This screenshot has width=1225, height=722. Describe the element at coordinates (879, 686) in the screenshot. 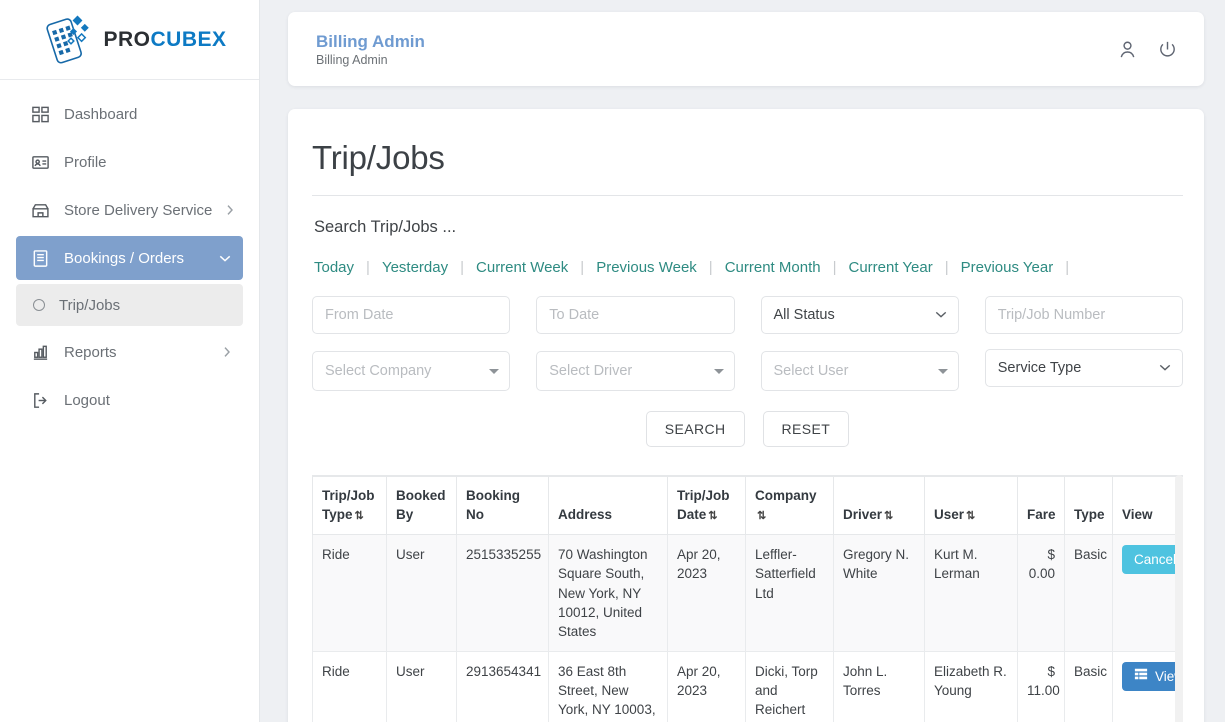

I see `cell-driver: John L. Torres` at that location.